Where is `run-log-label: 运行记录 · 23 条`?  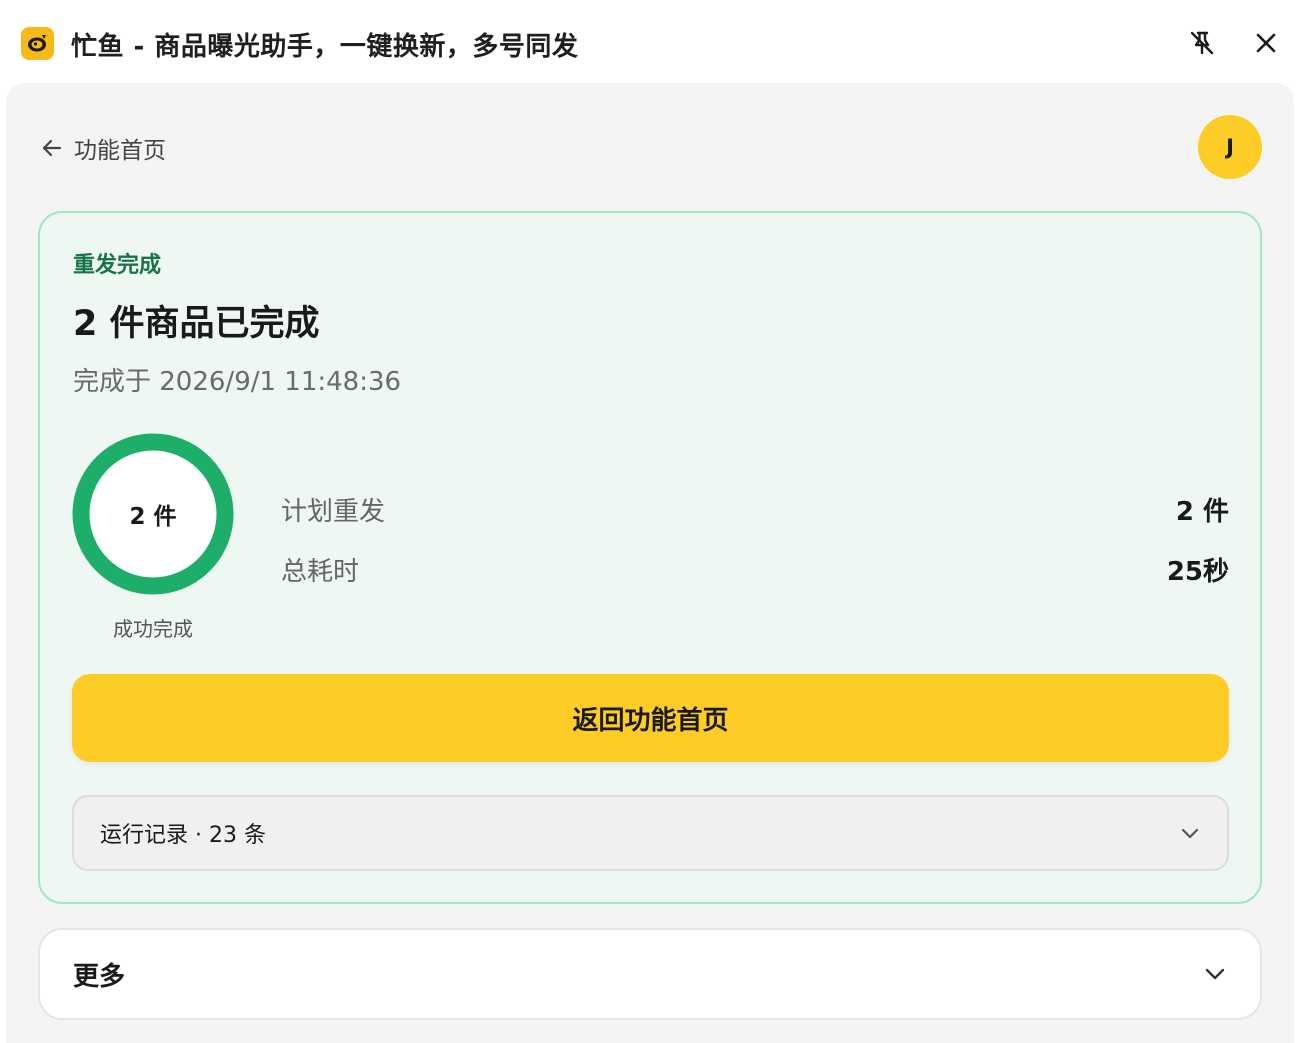 run-log-label: 运行记录 · 23 条 is located at coordinates (183, 835).